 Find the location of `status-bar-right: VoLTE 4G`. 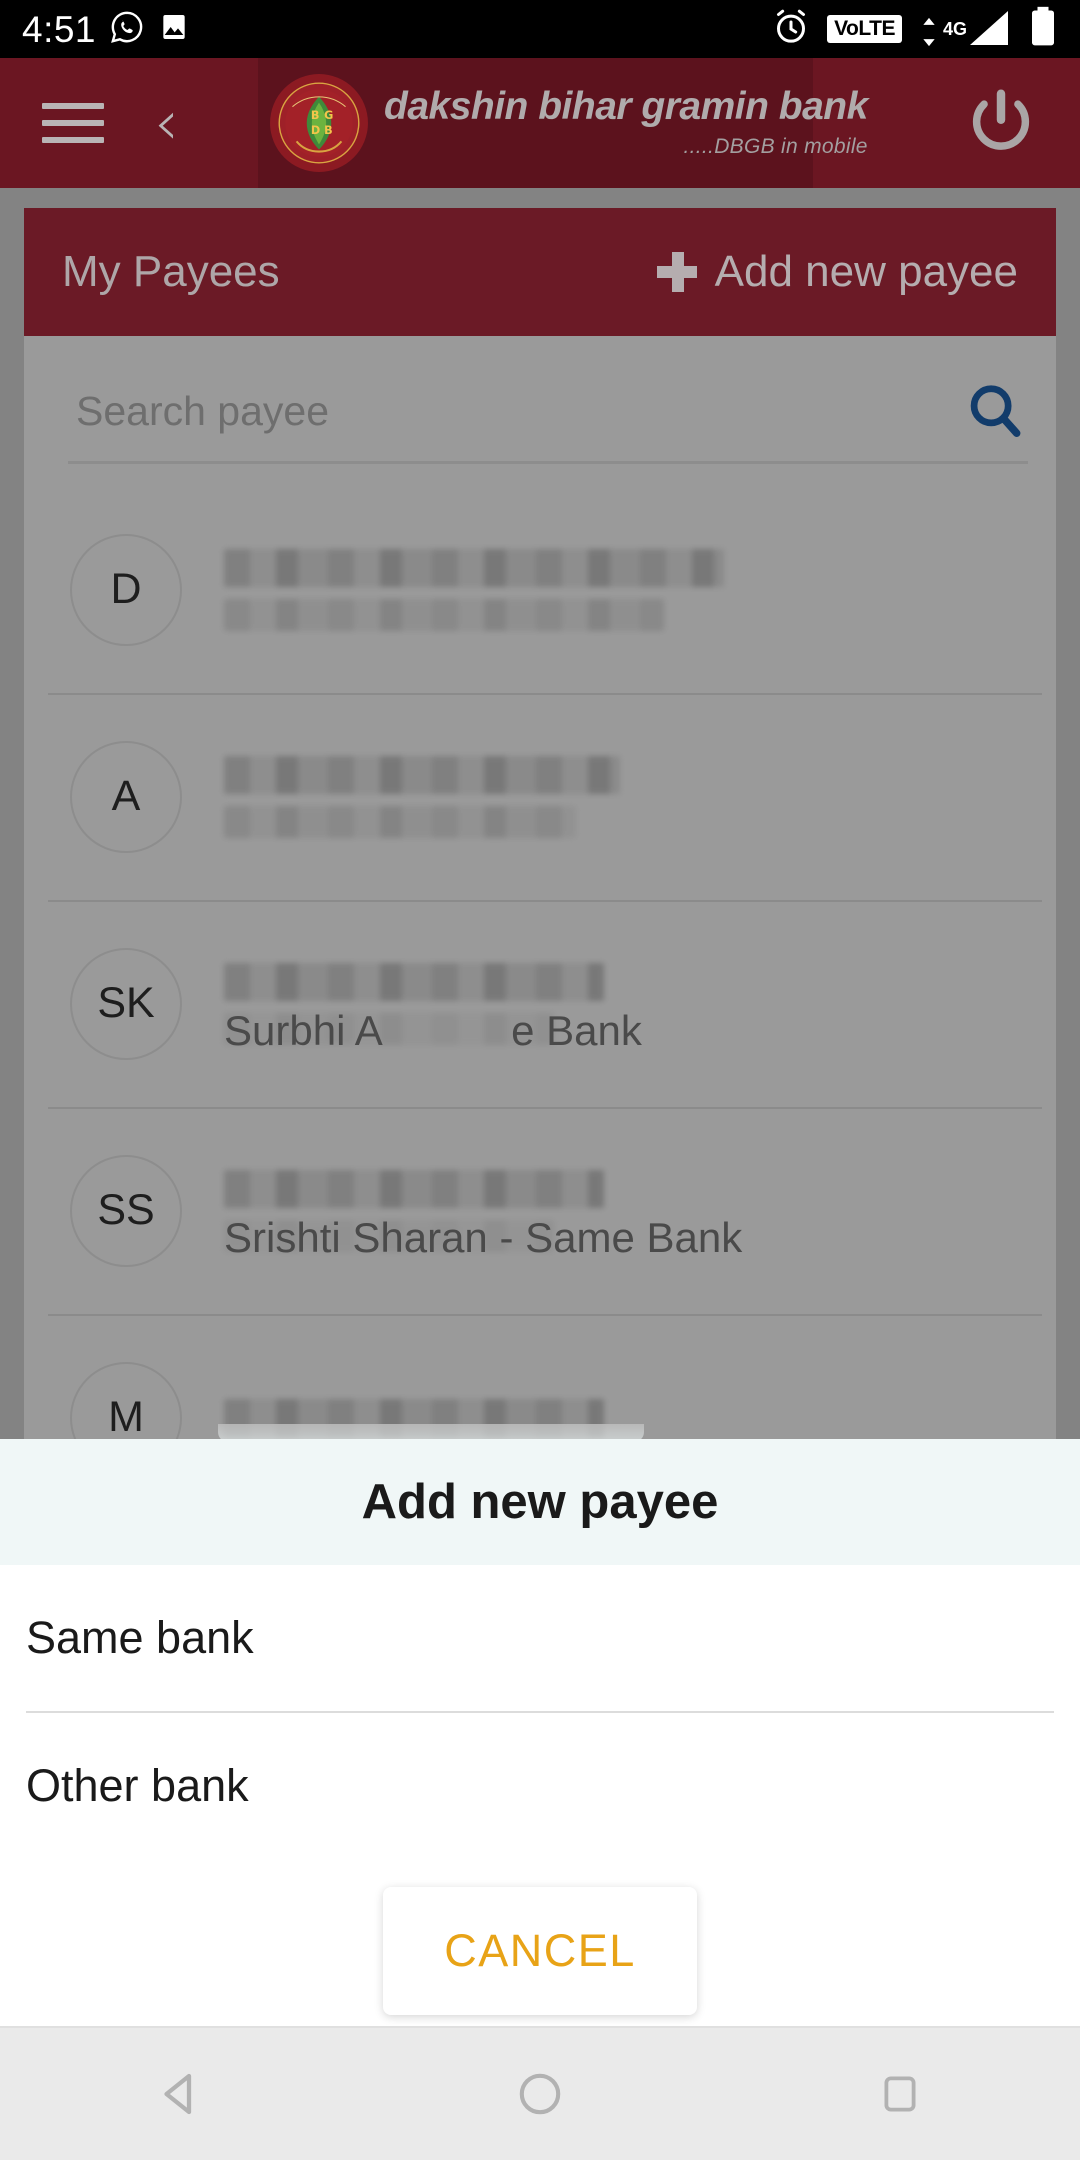

status-bar-right: VoLTE 4G is located at coordinates (914, 29).